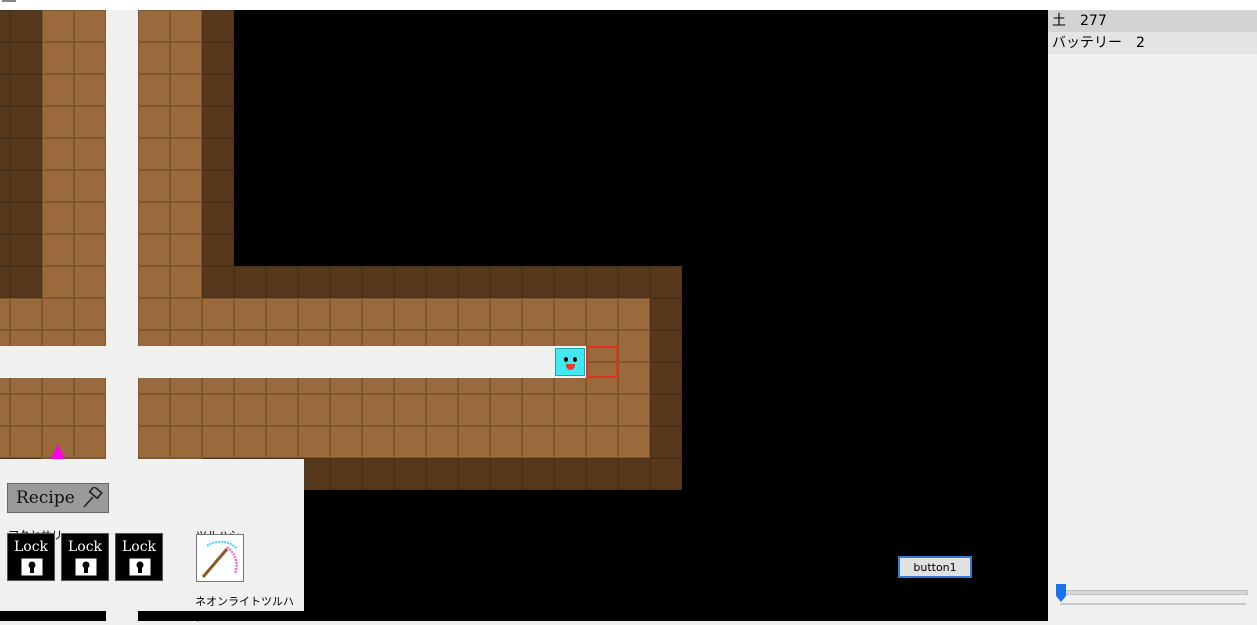 This screenshot has width=1257, height=625. Describe the element at coordinates (1152, 594) in the screenshot. I see `zoom-slider` at that location.